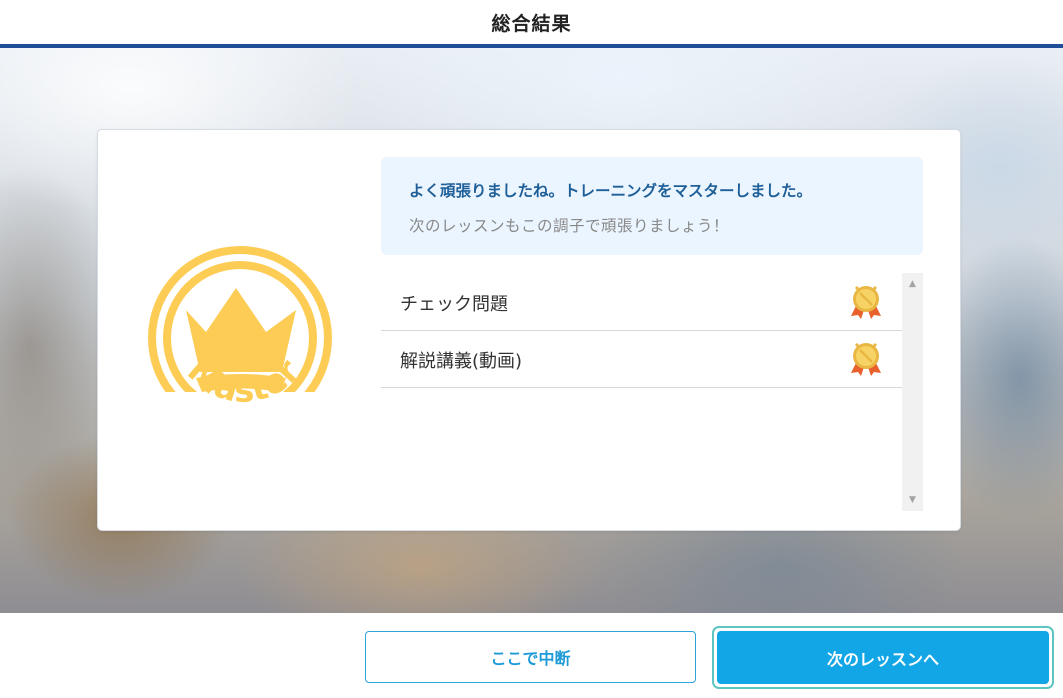 This screenshot has width=1063, height=698. I want to click on next-lesson-button-label: 次のレッスンへ, so click(883, 657).